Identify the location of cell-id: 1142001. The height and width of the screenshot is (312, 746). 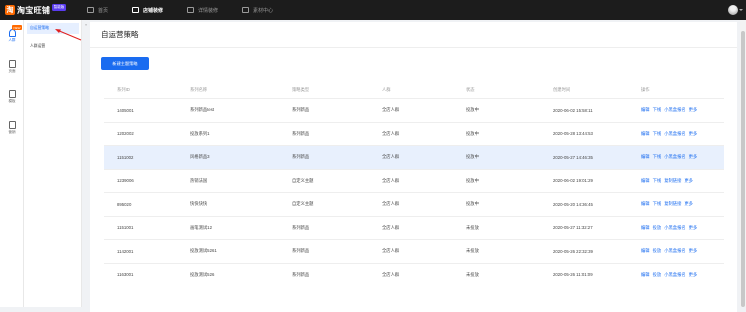
(125, 251).